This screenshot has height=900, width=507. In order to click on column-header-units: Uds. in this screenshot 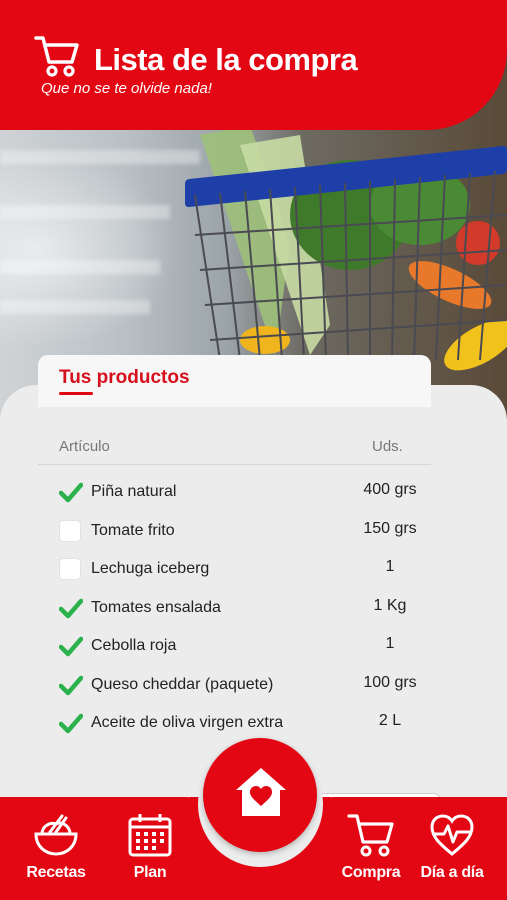, I will do `click(387, 446)`.